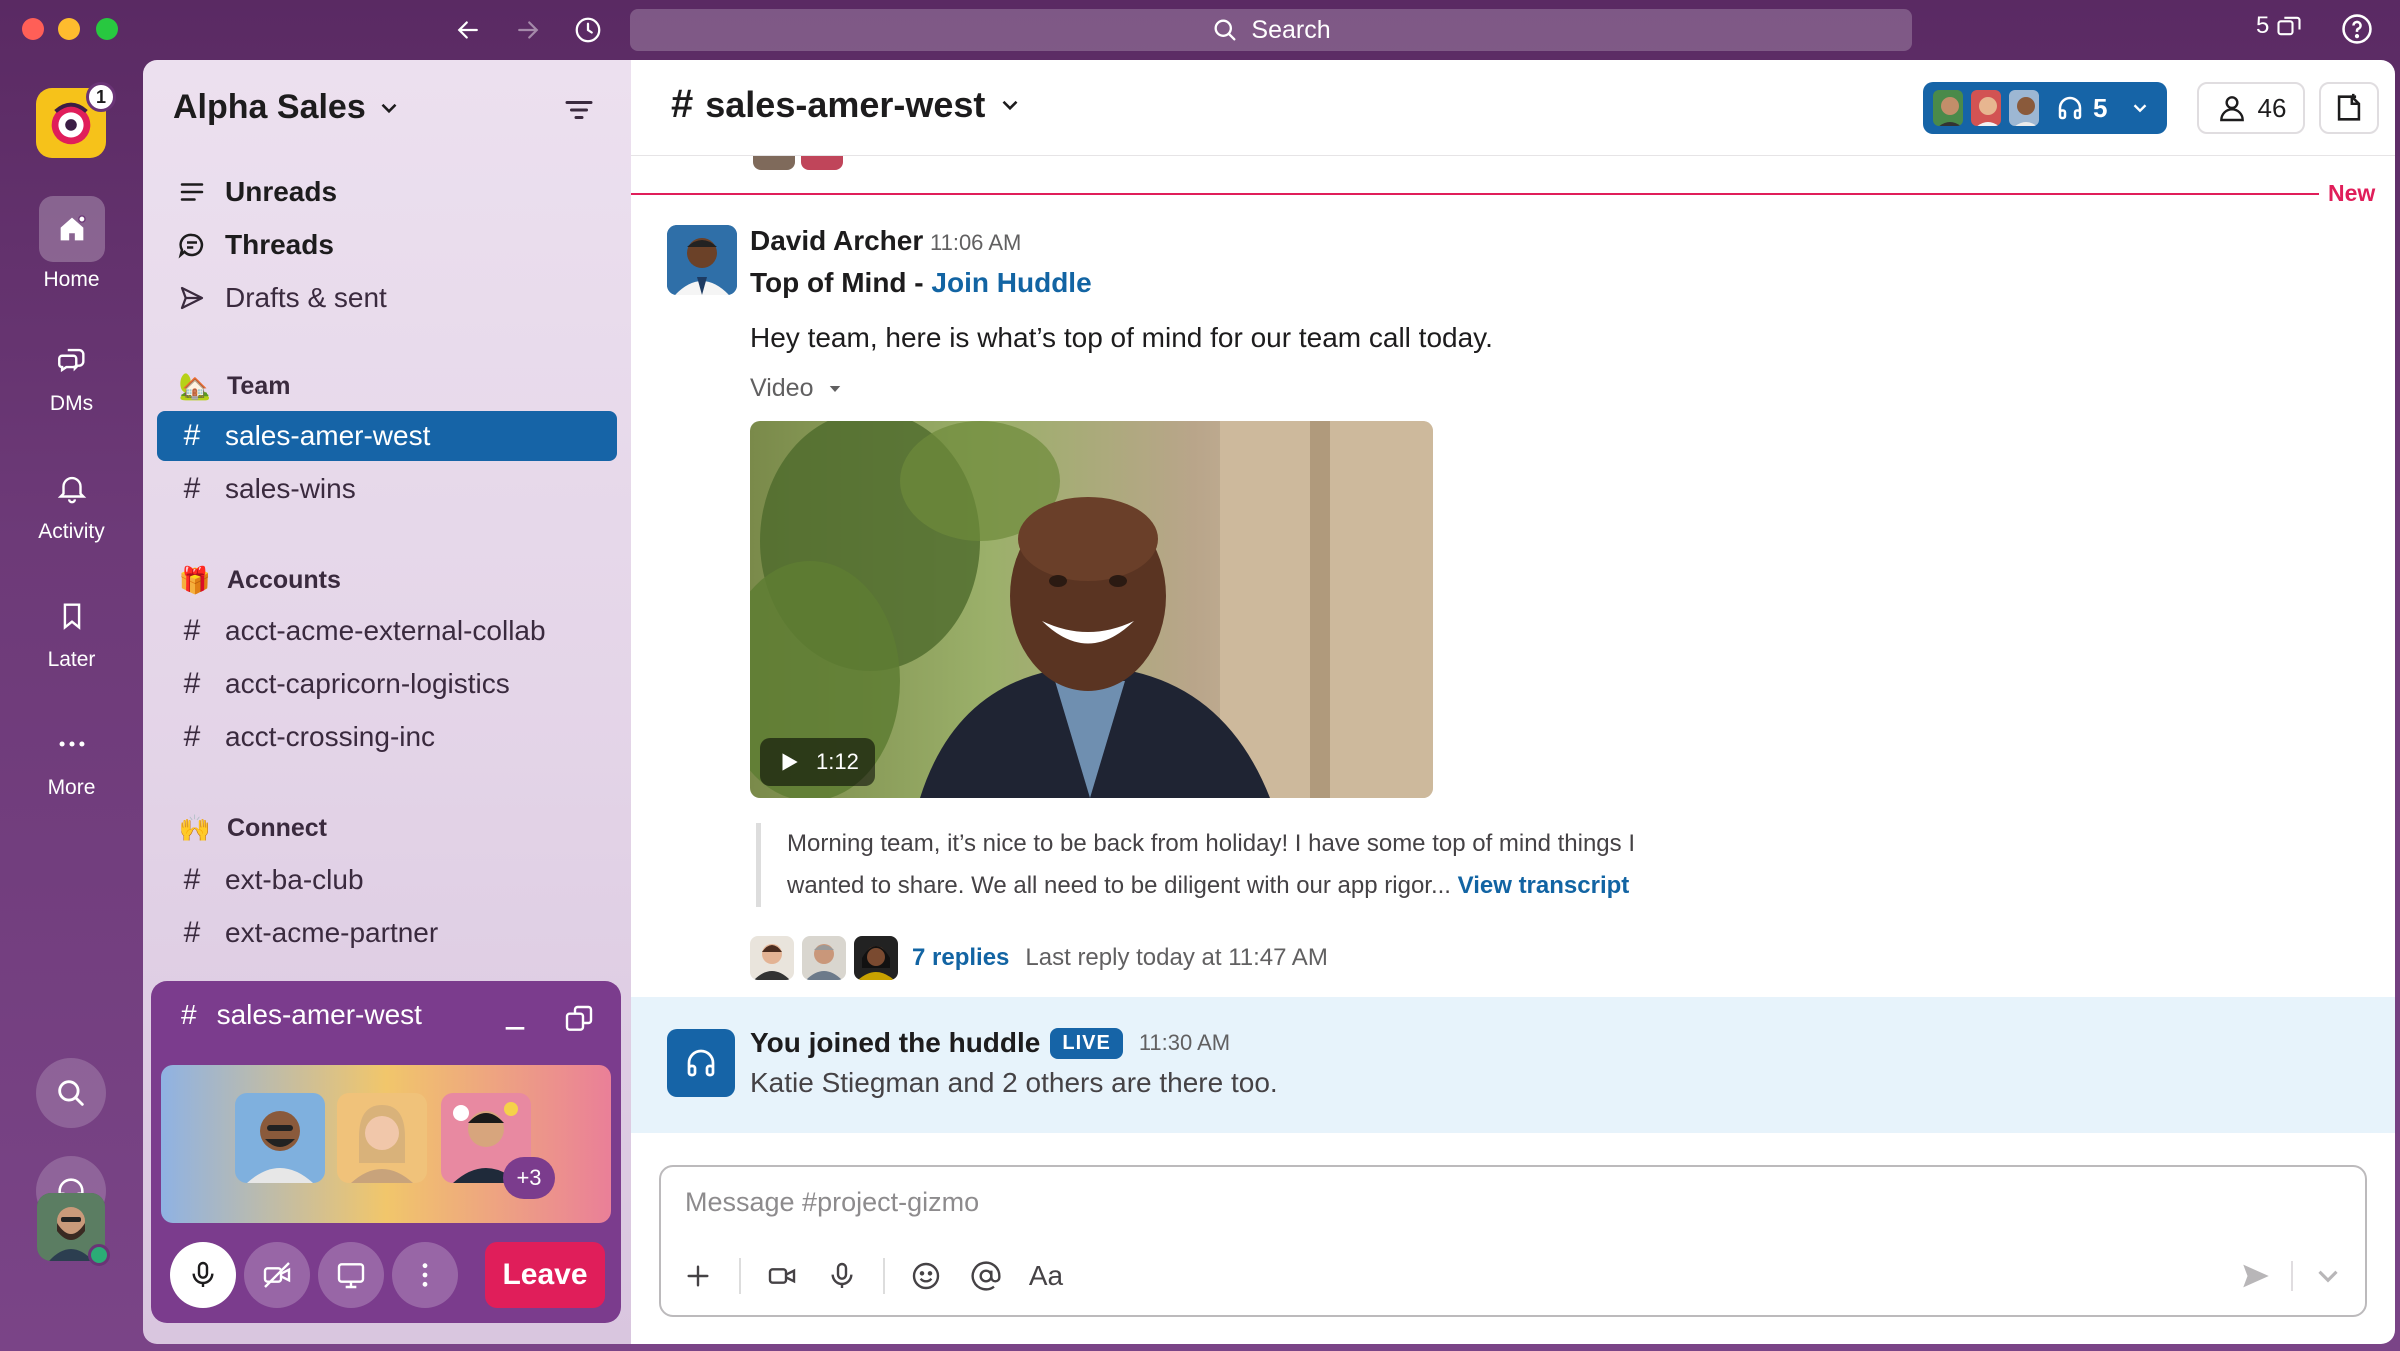 This screenshot has height=1351, width=2400. I want to click on rail-label-later: Later, so click(71, 659).